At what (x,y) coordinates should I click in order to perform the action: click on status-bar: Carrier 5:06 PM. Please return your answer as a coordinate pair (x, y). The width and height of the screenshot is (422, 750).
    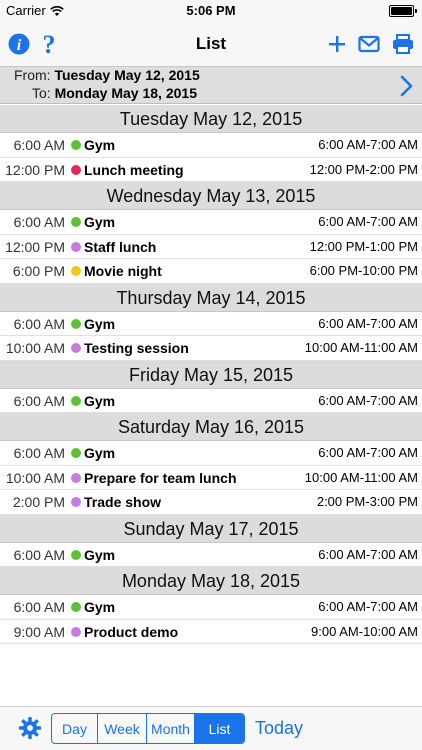
    Looking at the image, I should click on (211, 11).